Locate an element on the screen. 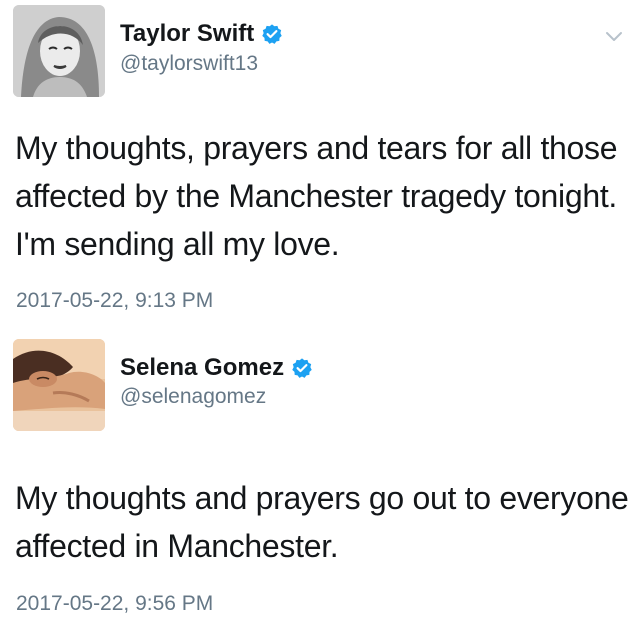 This screenshot has width=640, height=629. tweet-timestamp: 2017-05-22, 9:13 PM is located at coordinates (114, 301).